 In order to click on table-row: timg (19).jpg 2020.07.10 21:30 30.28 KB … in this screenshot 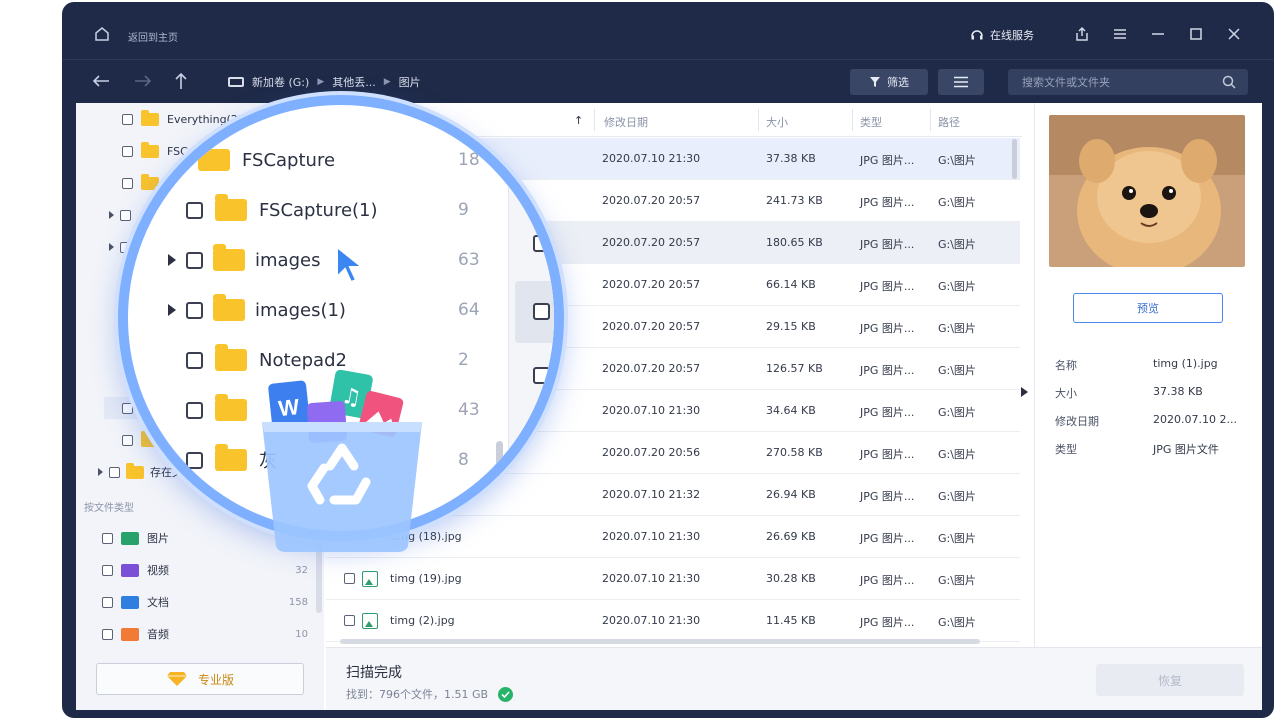, I will do `click(673, 579)`.